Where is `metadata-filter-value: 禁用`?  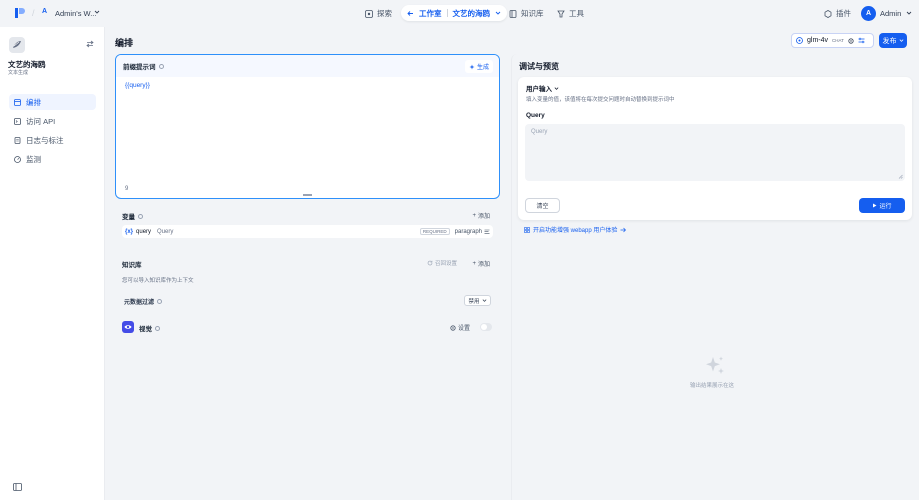 metadata-filter-value: 禁用 is located at coordinates (474, 301).